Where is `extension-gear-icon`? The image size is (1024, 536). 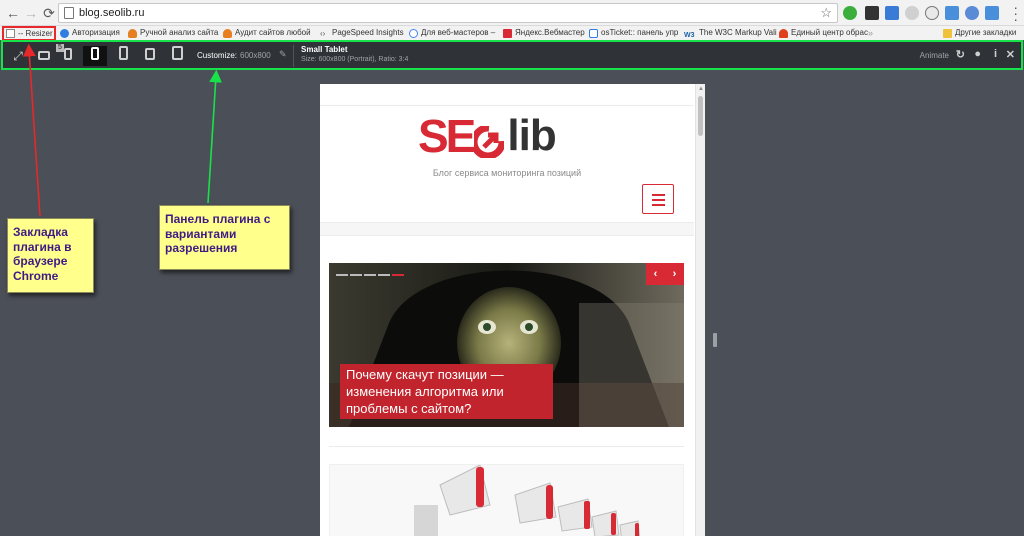
extension-gear-icon is located at coordinates (912, 13).